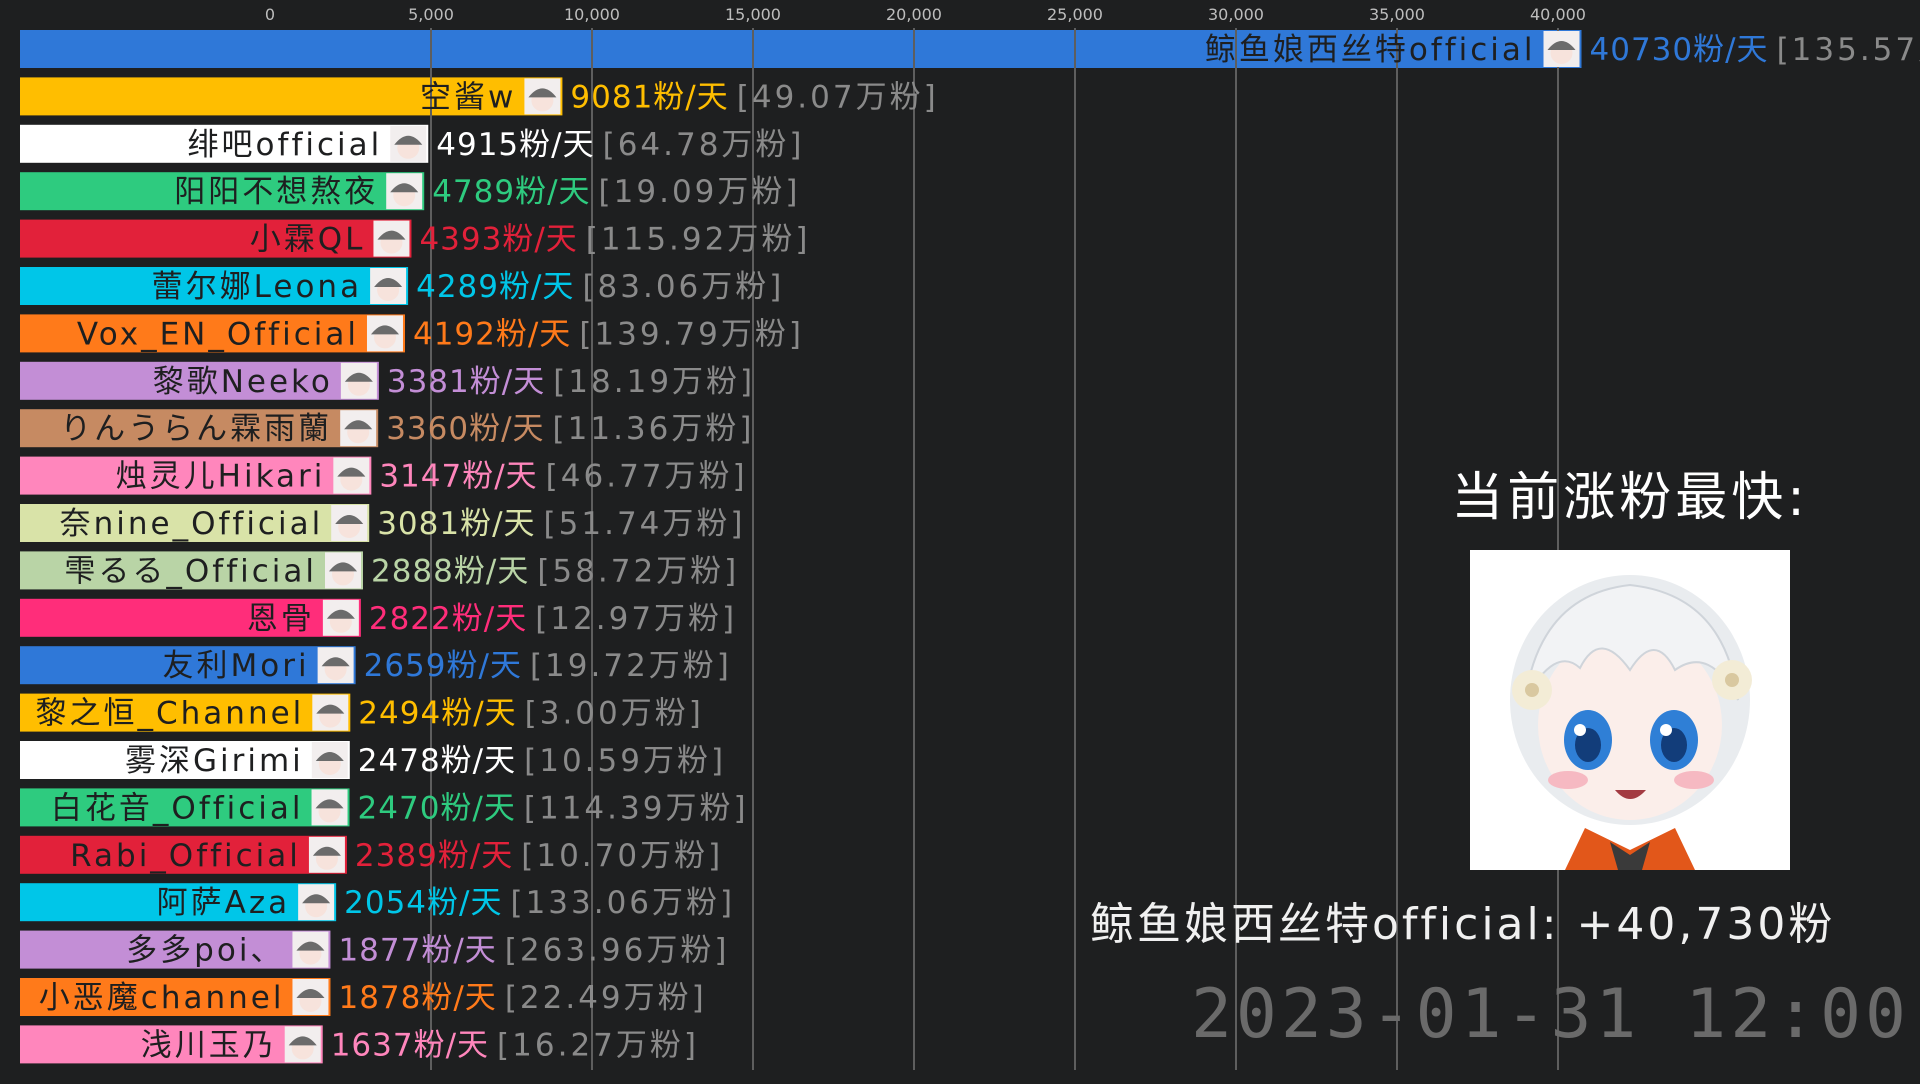 Image resolution: width=1920 pixels, height=1084 pixels. I want to click on bar-total-label: [114.39万粉], so click(636, 808).